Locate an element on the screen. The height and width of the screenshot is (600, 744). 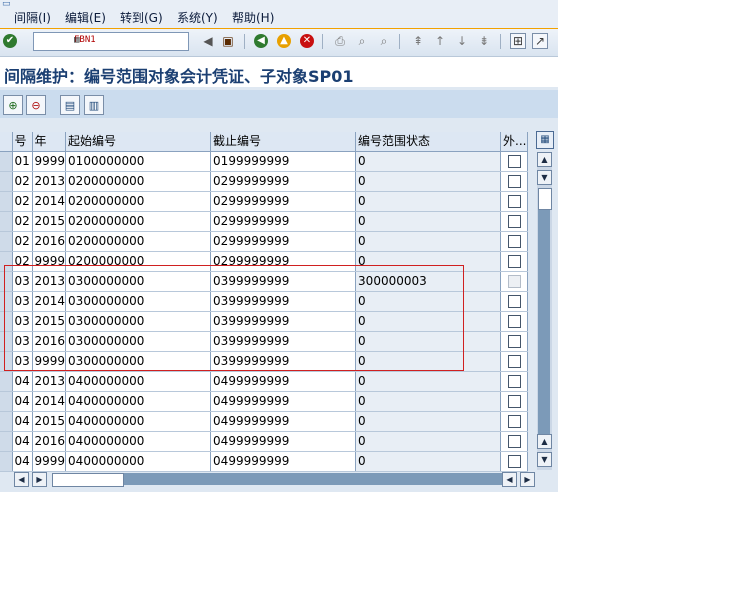
new-session-icon: ⊞ is located at coordinates (518, 41).